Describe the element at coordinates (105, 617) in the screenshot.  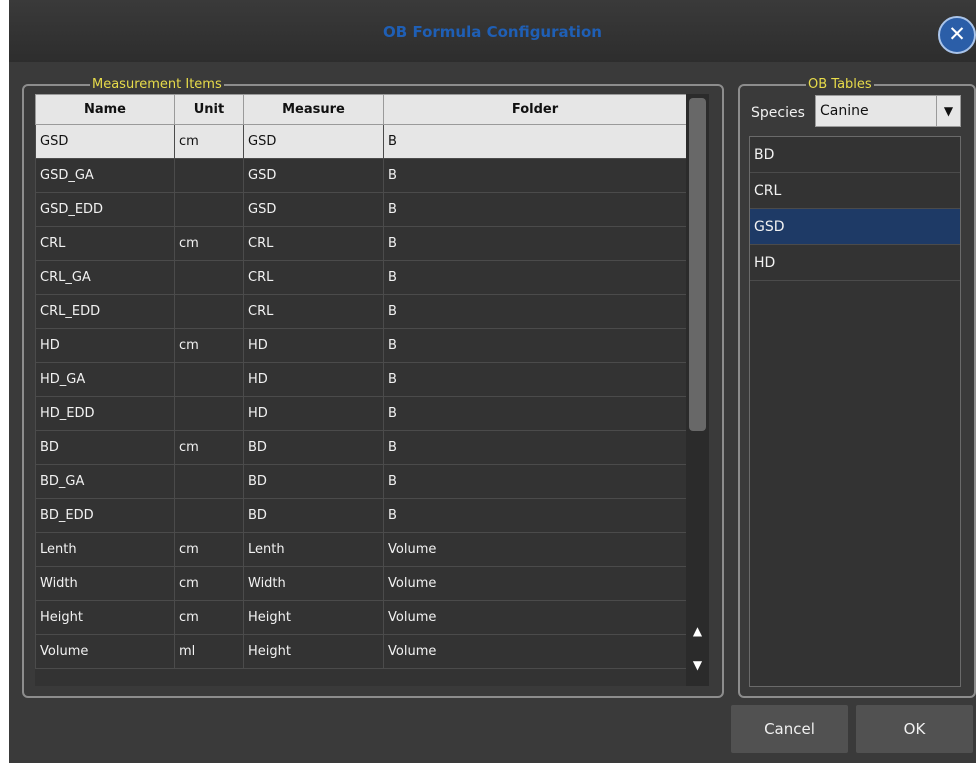
I see `cell-name: Height` at that location.